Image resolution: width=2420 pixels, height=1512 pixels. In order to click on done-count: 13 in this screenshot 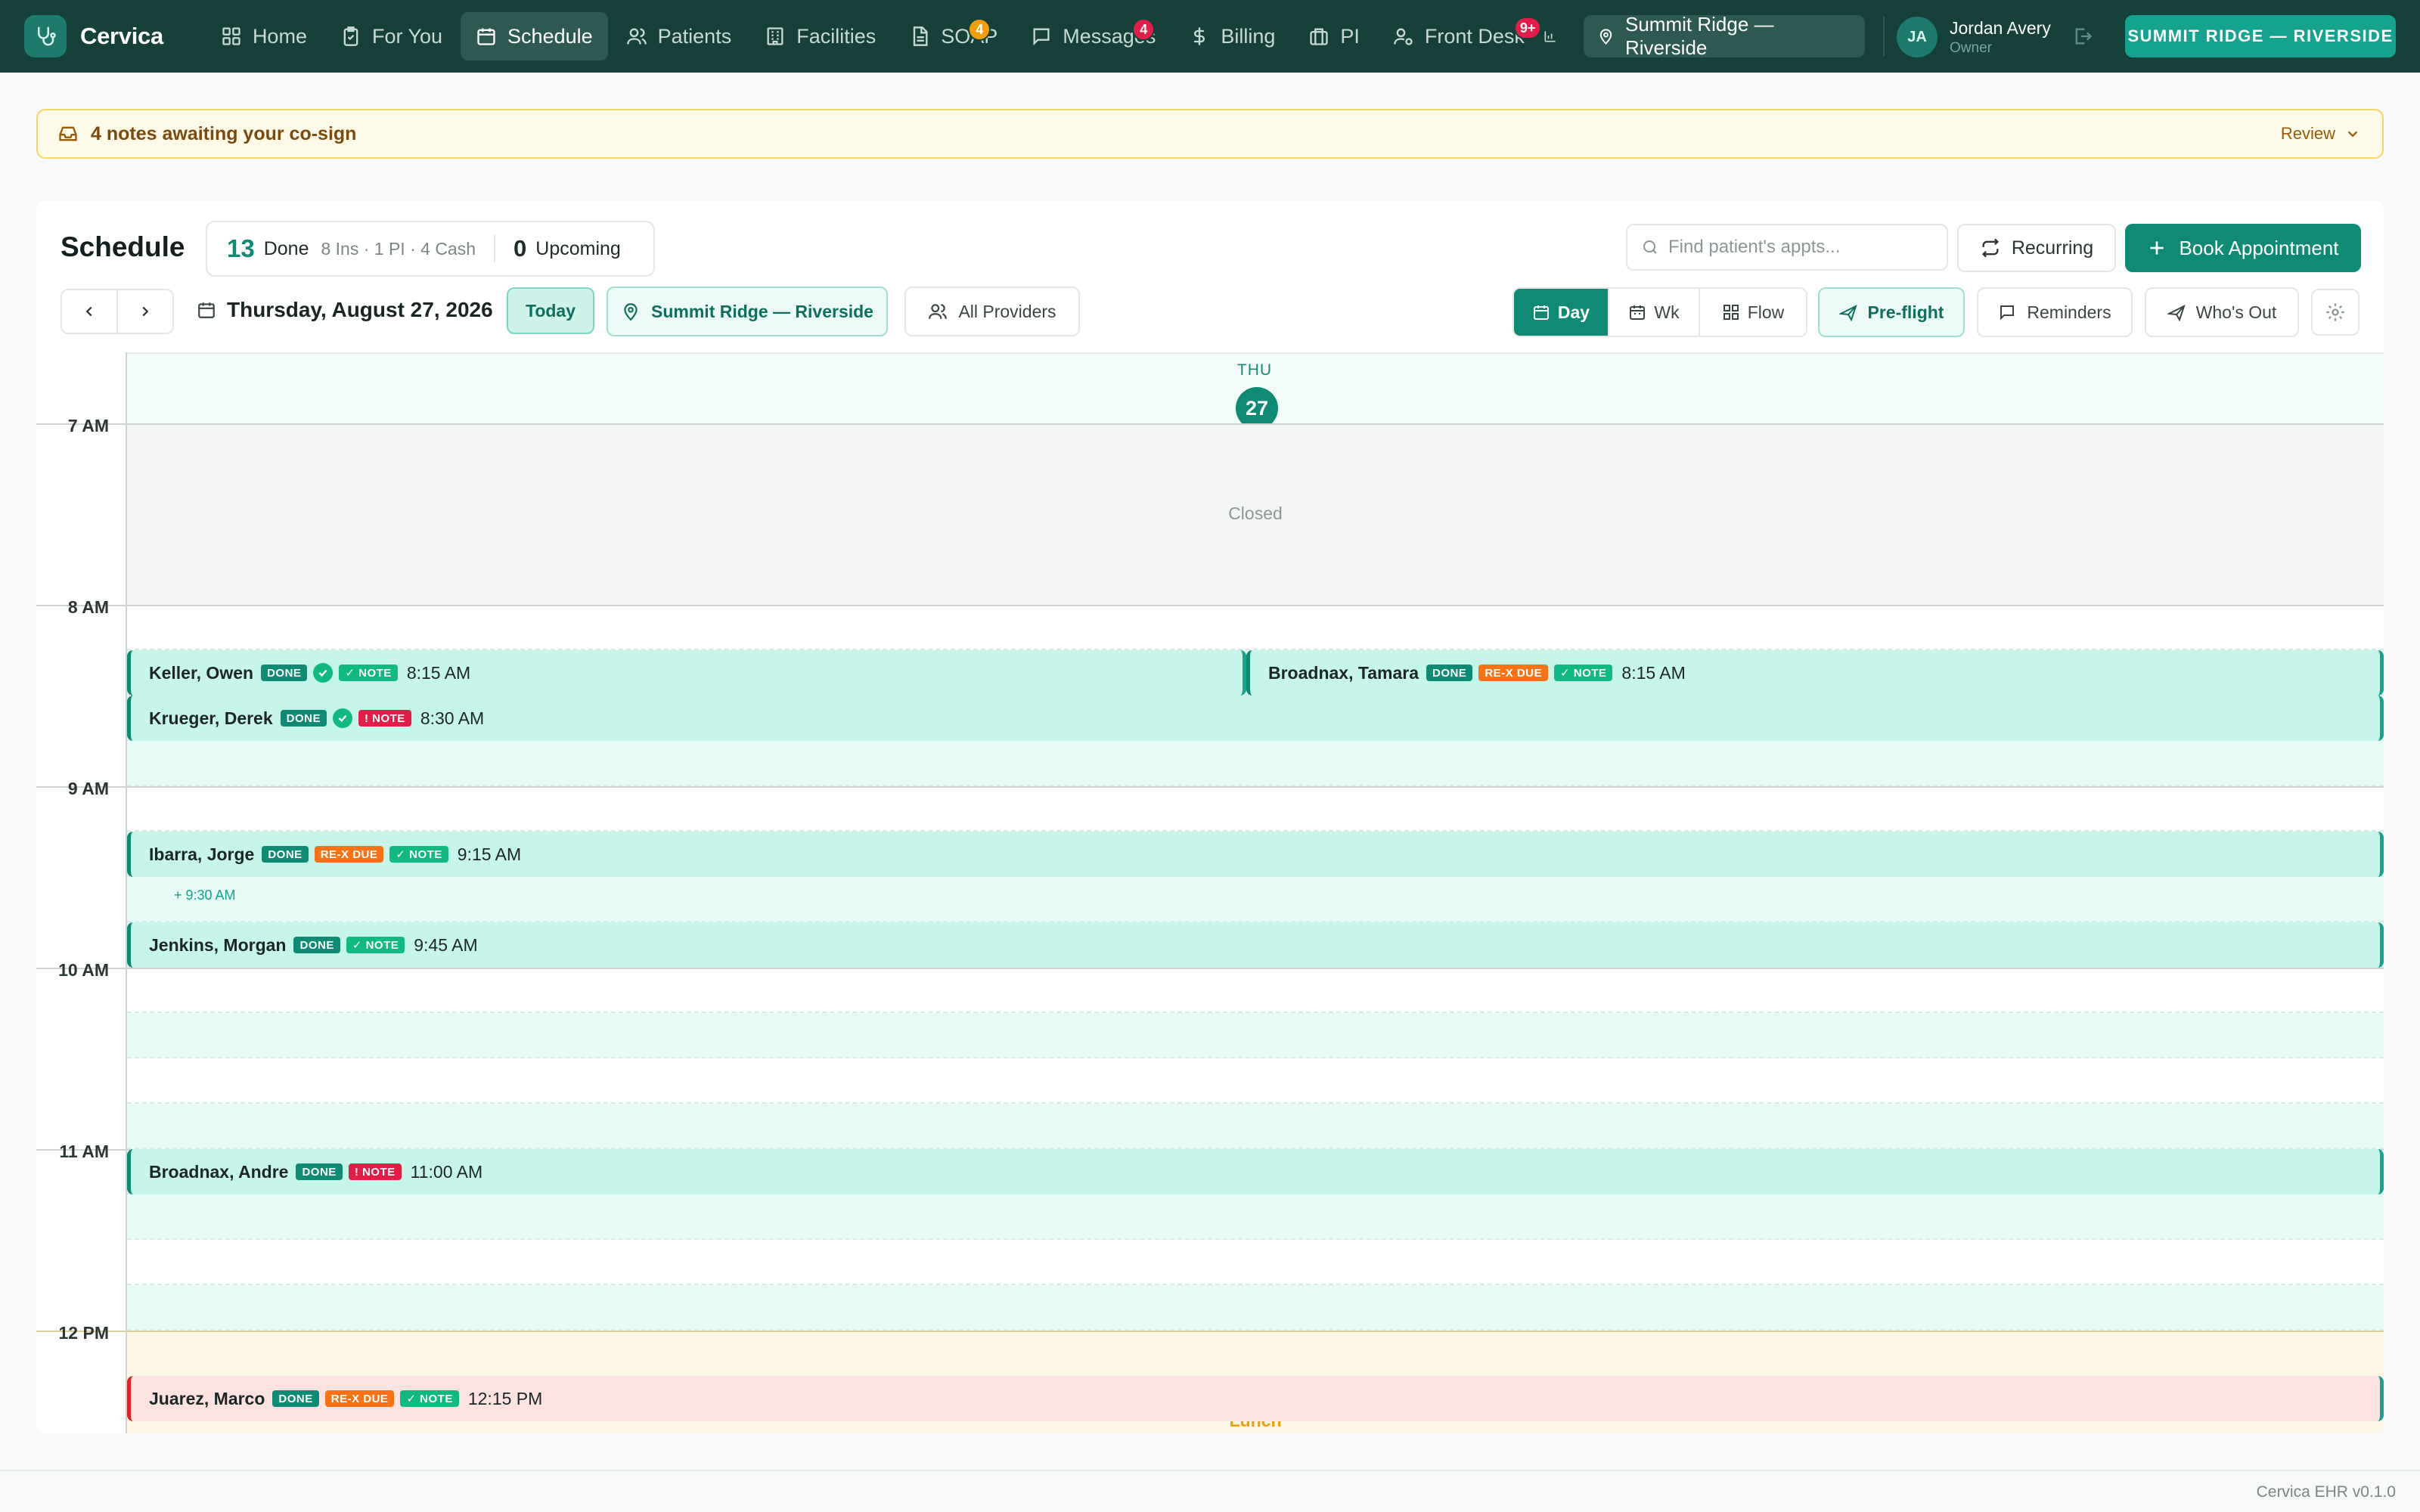, I will do `click(241, 248)`.